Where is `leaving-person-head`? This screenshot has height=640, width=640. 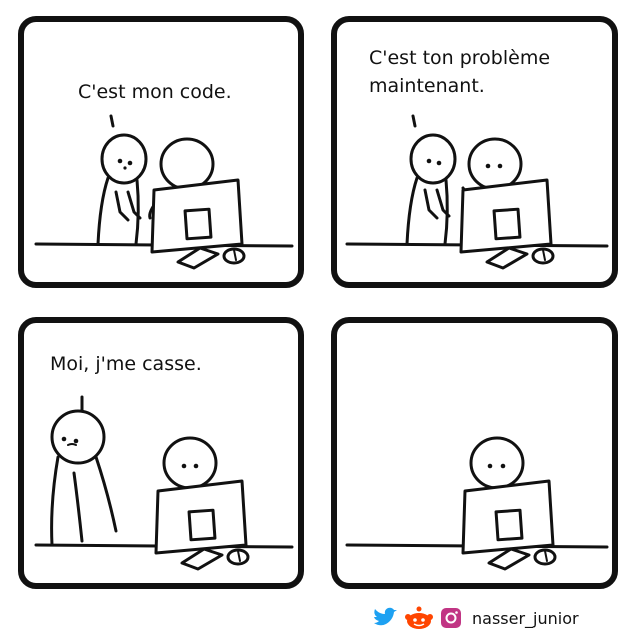 leaving-person-head is located at coordinates (78, 437).